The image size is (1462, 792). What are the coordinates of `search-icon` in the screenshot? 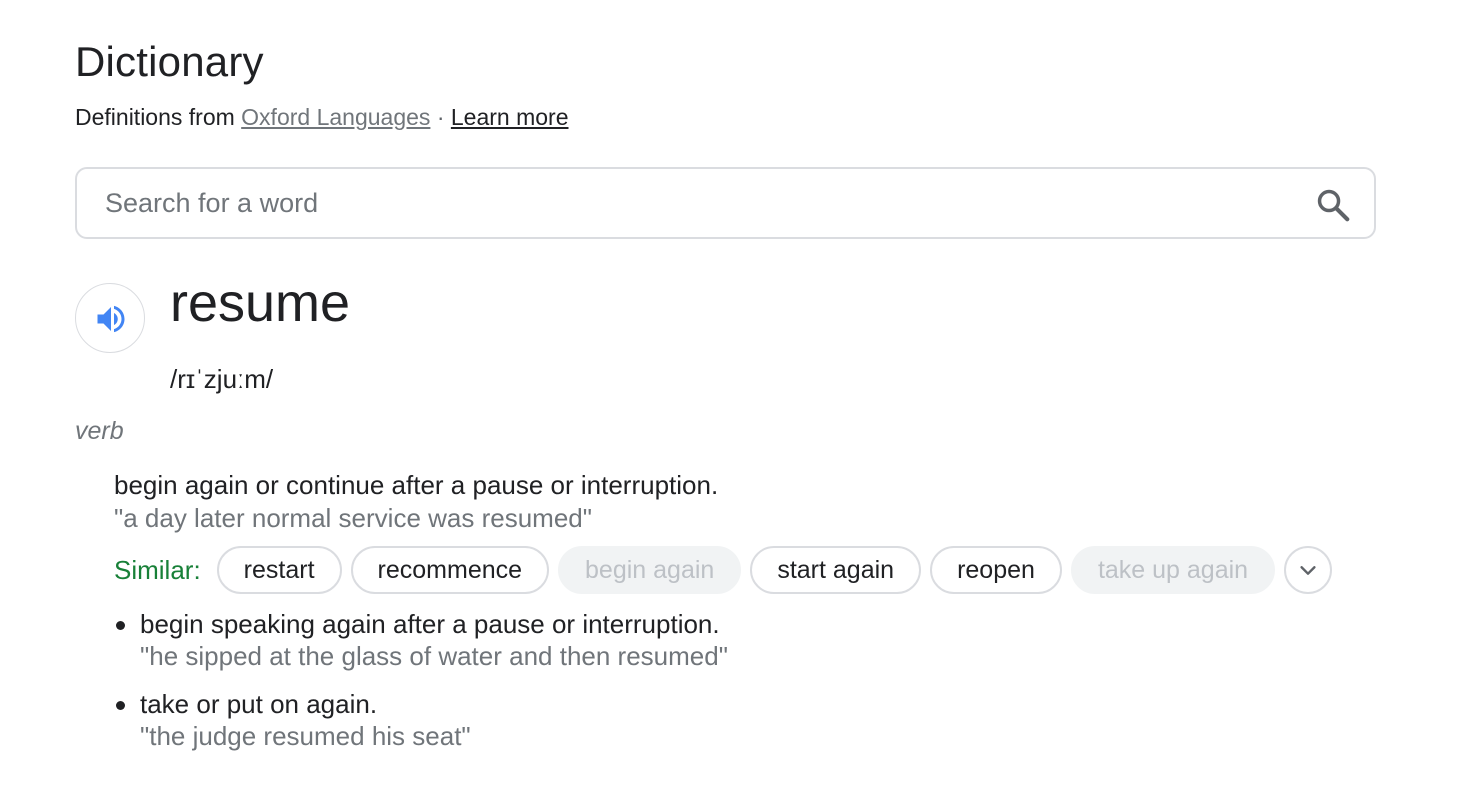 It's located at (1333, 205).